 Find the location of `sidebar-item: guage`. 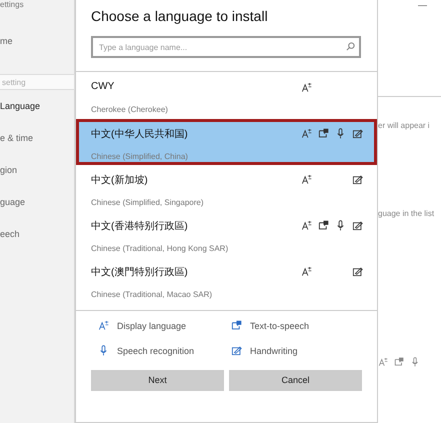

sidebar-item: guage is located at coordinates (13, 202).